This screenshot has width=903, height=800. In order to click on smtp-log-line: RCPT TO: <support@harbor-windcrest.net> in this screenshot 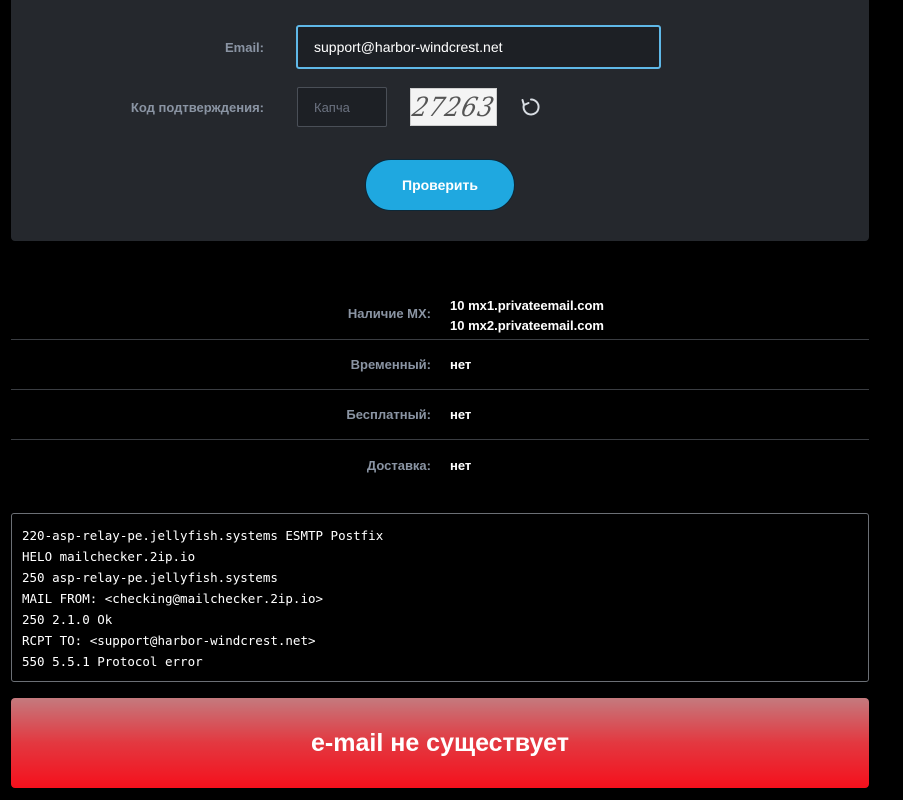, I will do `click(169, 640)`.